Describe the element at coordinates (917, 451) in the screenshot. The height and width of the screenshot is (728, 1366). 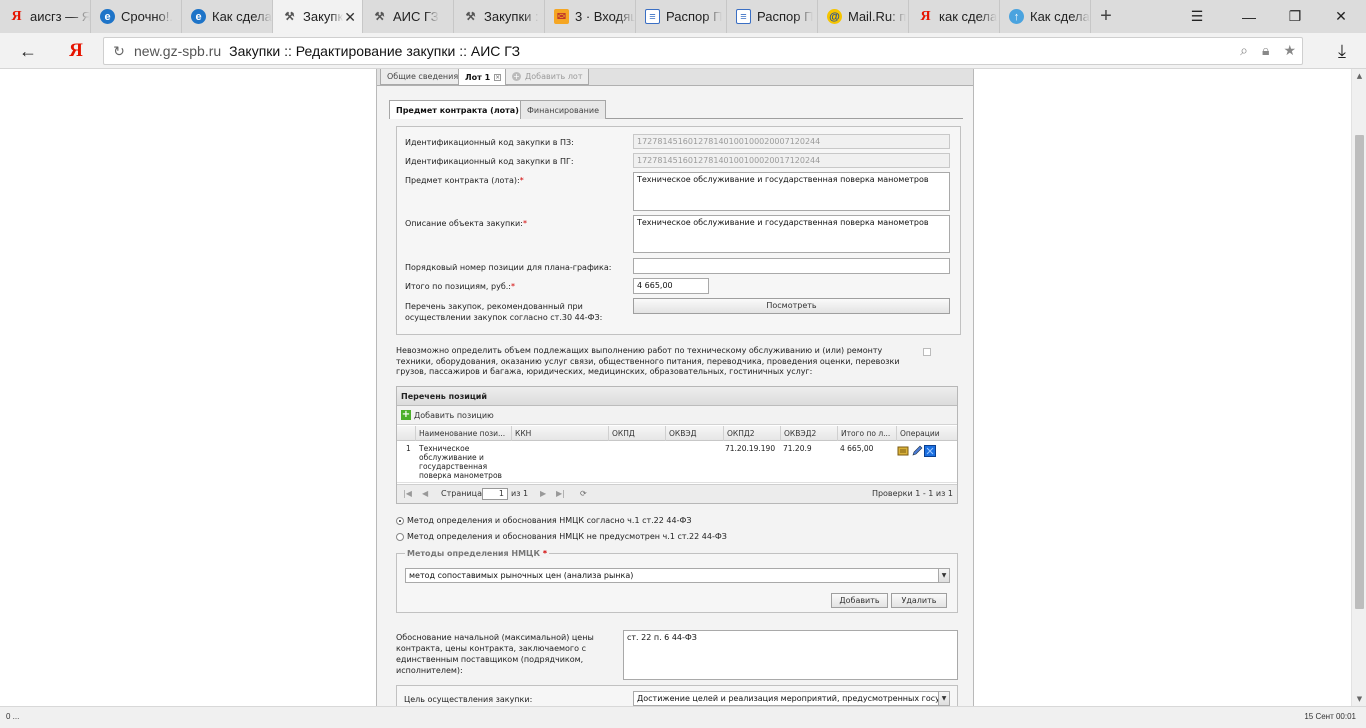
I see `edit-pencil-icon` at that location.